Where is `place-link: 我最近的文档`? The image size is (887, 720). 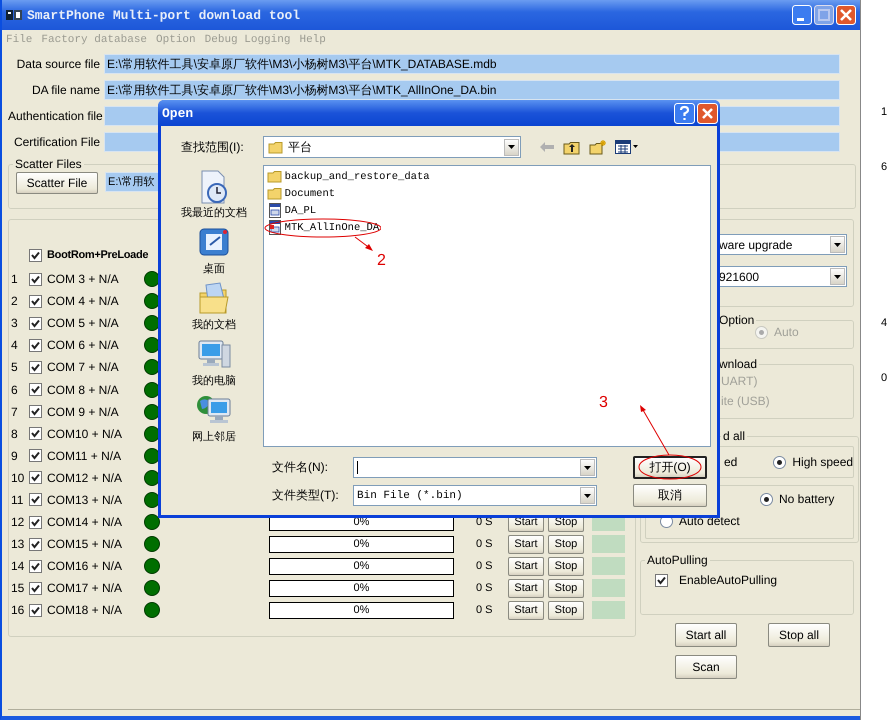 place-link: 我最近的文档 is located at coordinates (213, 212).